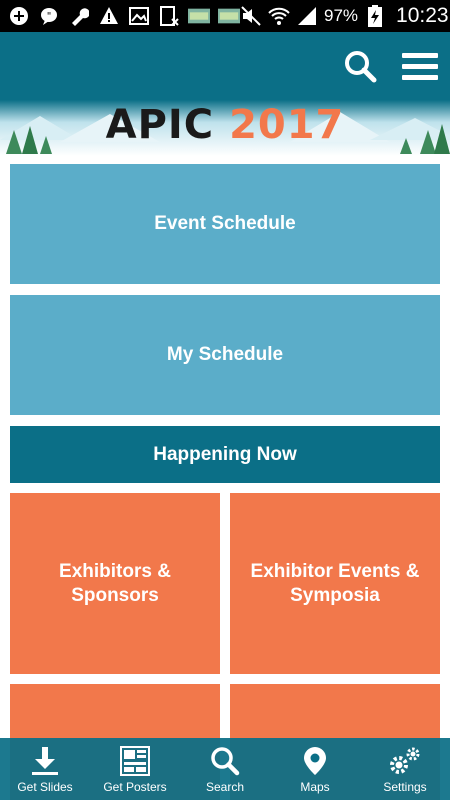 This screenshot has width=450, height=800. I want to click on tab-get-posters-label: Get Posters, so click(135, 787).